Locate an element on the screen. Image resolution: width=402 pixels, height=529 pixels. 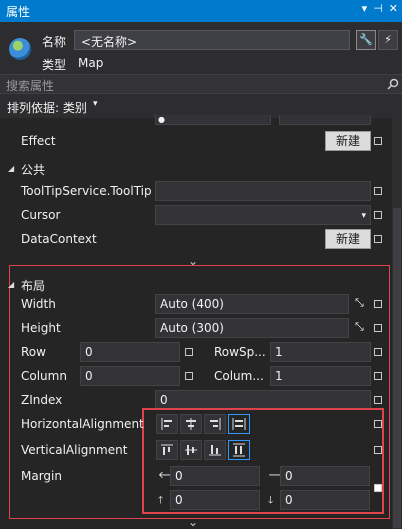
panel-title-bar: 属性 ▾ ⊣ ✕ is located at coordinates (201, 11).